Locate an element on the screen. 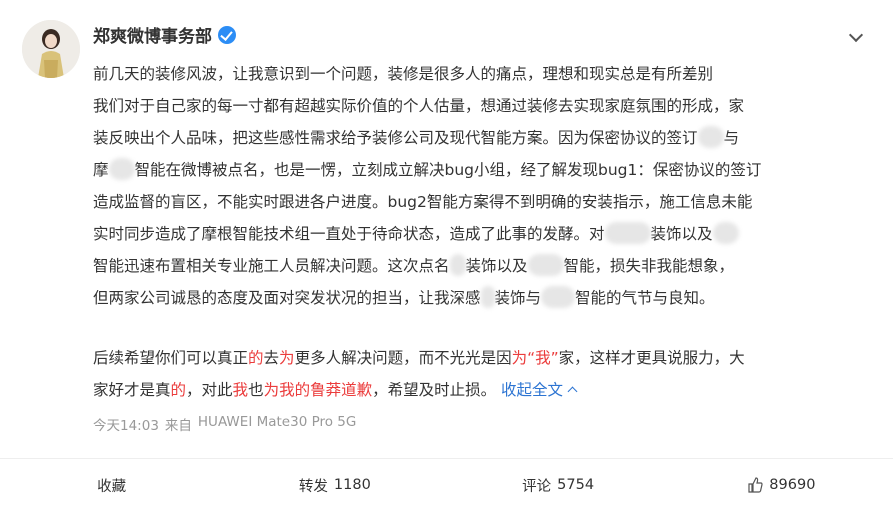 This screenshot has width=893, height=515. repost-button: 转发 1180 is located at coordinates (334, 485).